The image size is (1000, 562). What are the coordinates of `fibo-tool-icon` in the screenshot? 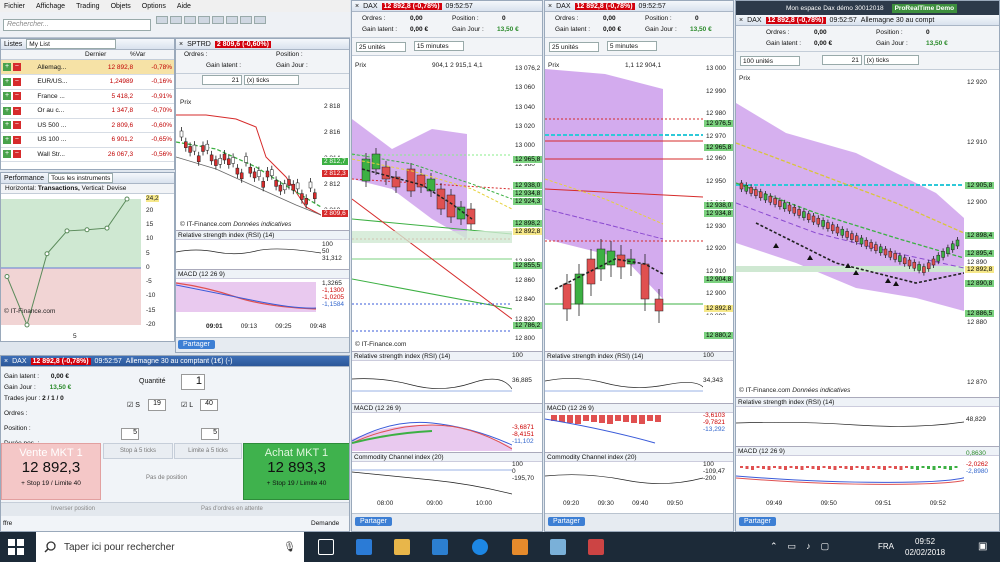 It's located at (218, 20).